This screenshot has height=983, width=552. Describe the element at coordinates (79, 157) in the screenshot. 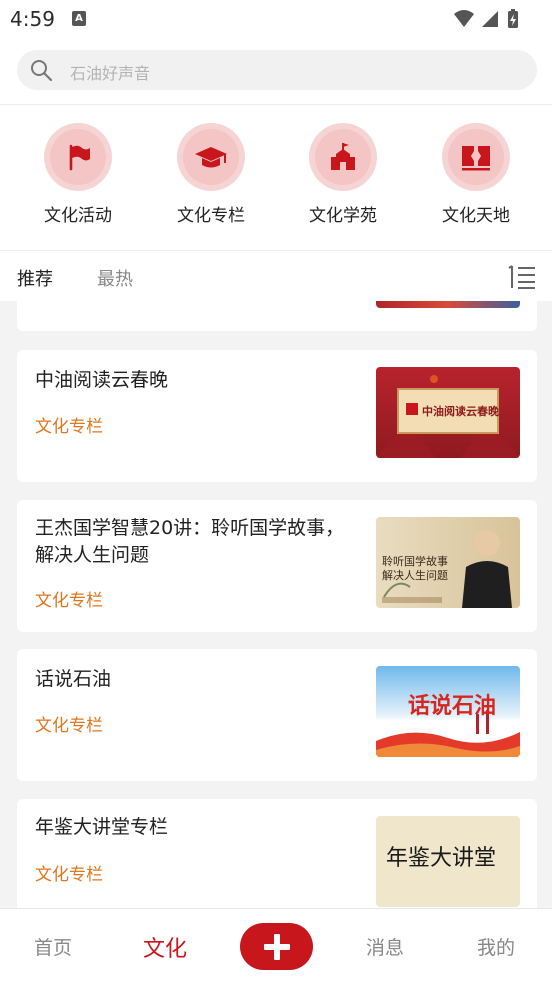

I see `flag-icon` at that location.